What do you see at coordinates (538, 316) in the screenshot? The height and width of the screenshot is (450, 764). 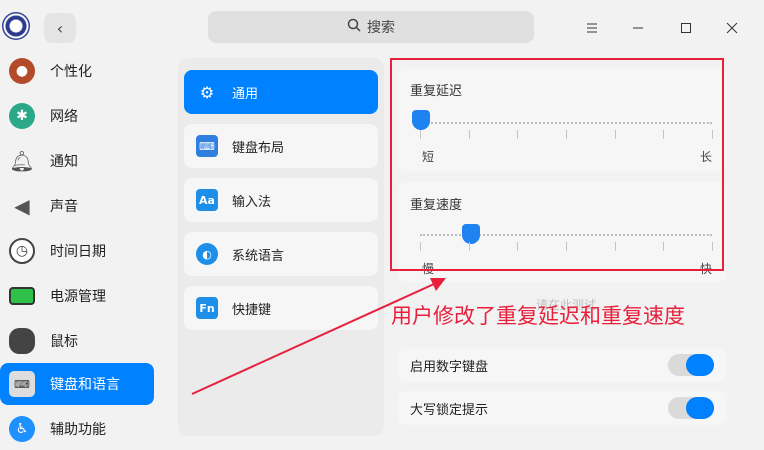 I see `annotation-text: 用户修改了重复延迟和重复速度` at bounding box center [538, 316].